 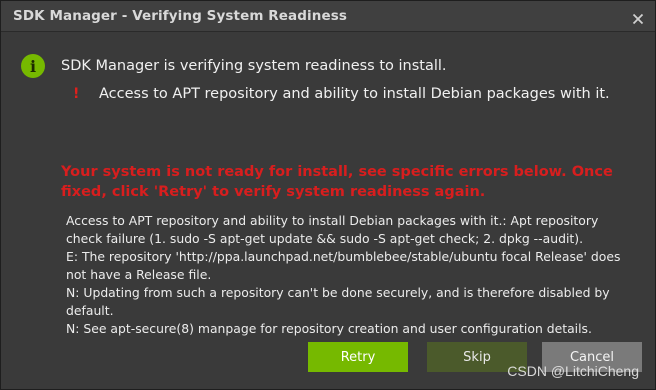 I want to click on window-title: SDK Manager - Verifying System Readiness, so click(x=180, y=16).